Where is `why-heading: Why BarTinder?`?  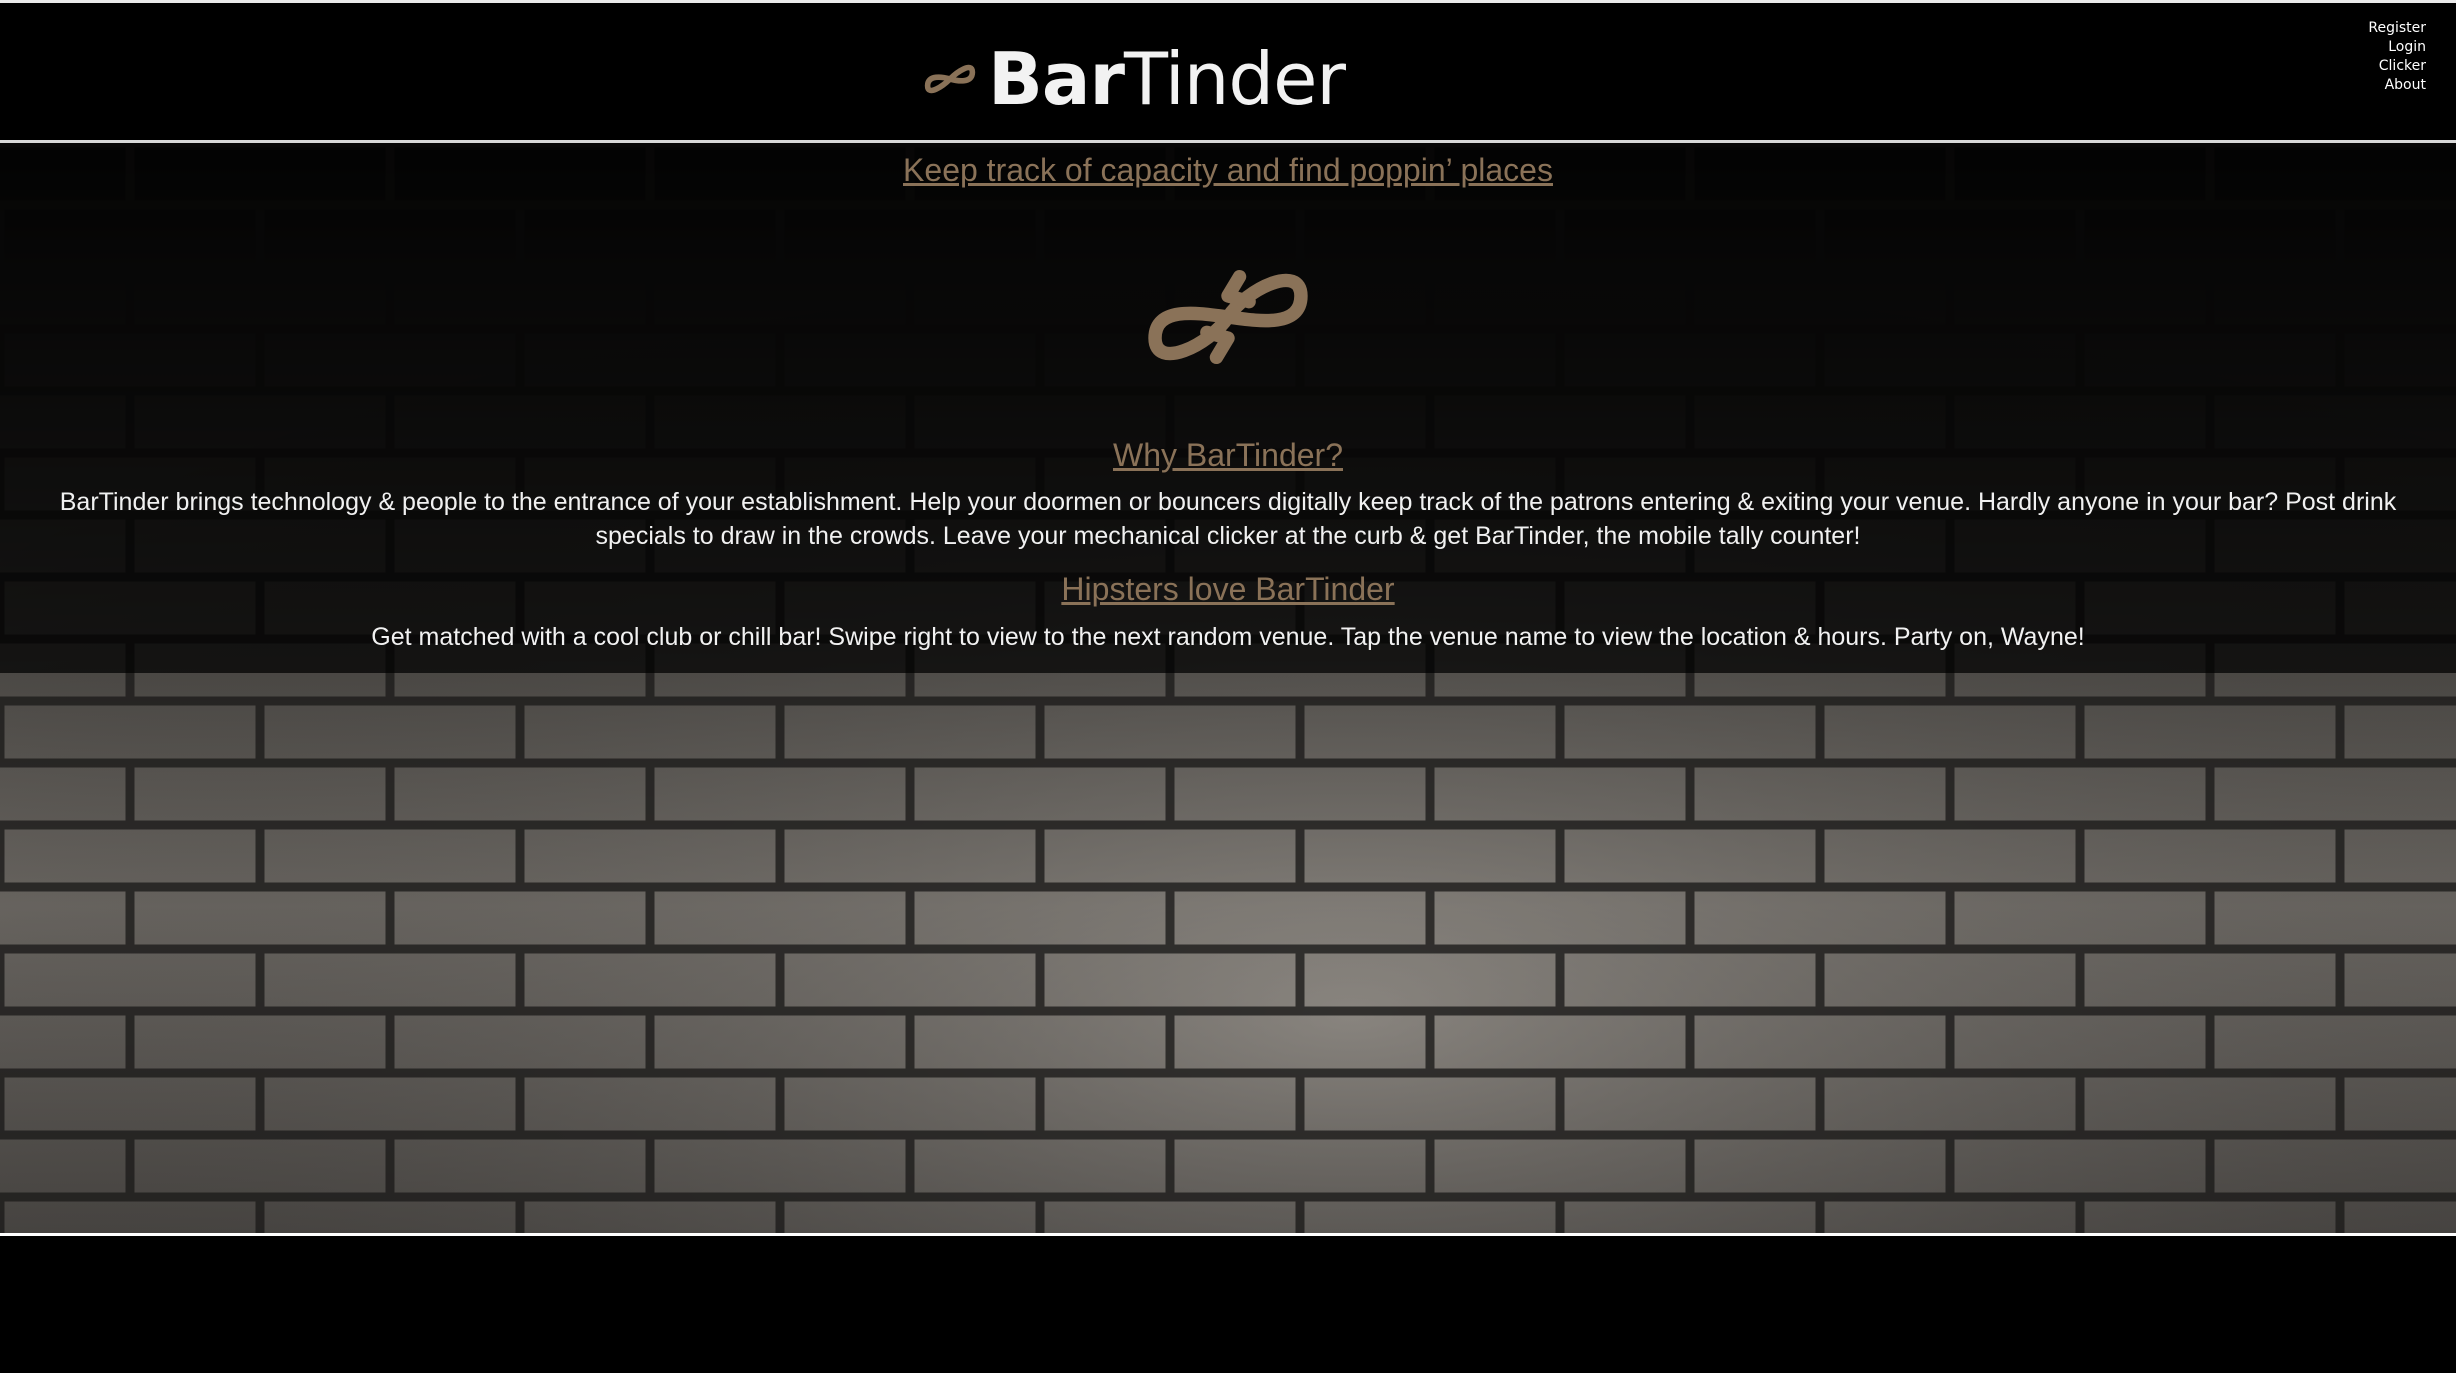
why-heading: Why BarTinder? is located at coordinates (1228, 455).